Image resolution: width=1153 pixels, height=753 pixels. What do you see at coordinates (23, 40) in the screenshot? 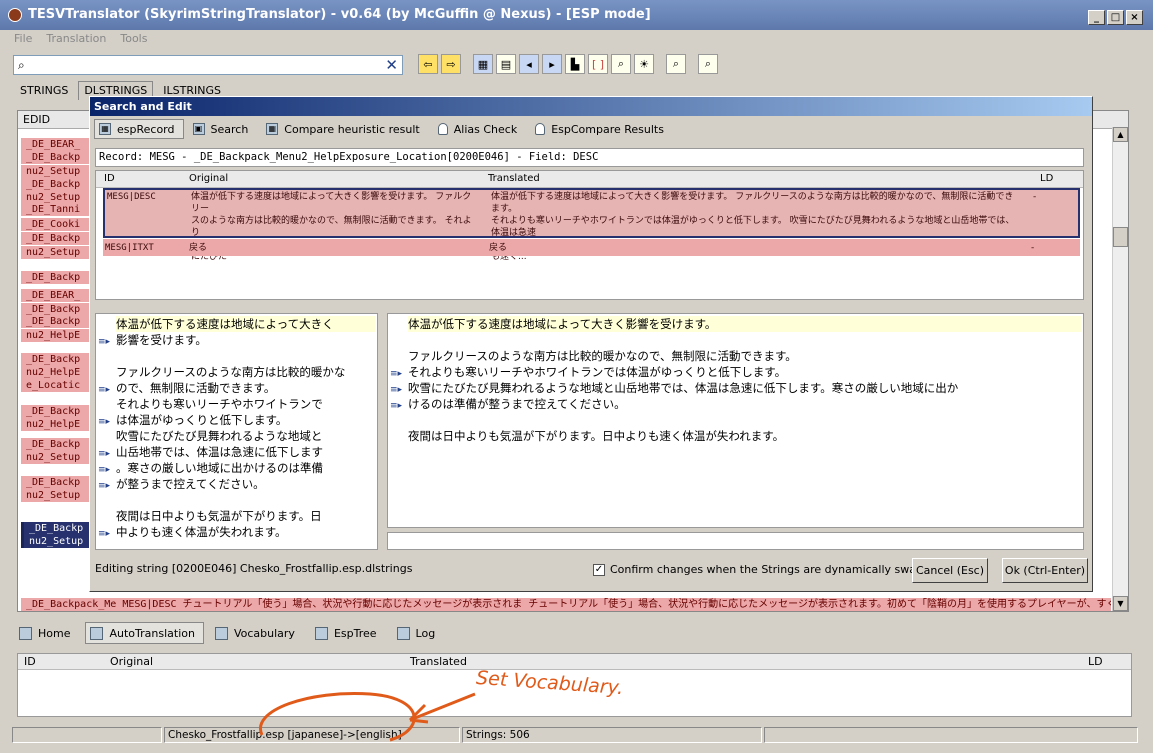
I see `menu-file: File` at bounding box center [23, 40].